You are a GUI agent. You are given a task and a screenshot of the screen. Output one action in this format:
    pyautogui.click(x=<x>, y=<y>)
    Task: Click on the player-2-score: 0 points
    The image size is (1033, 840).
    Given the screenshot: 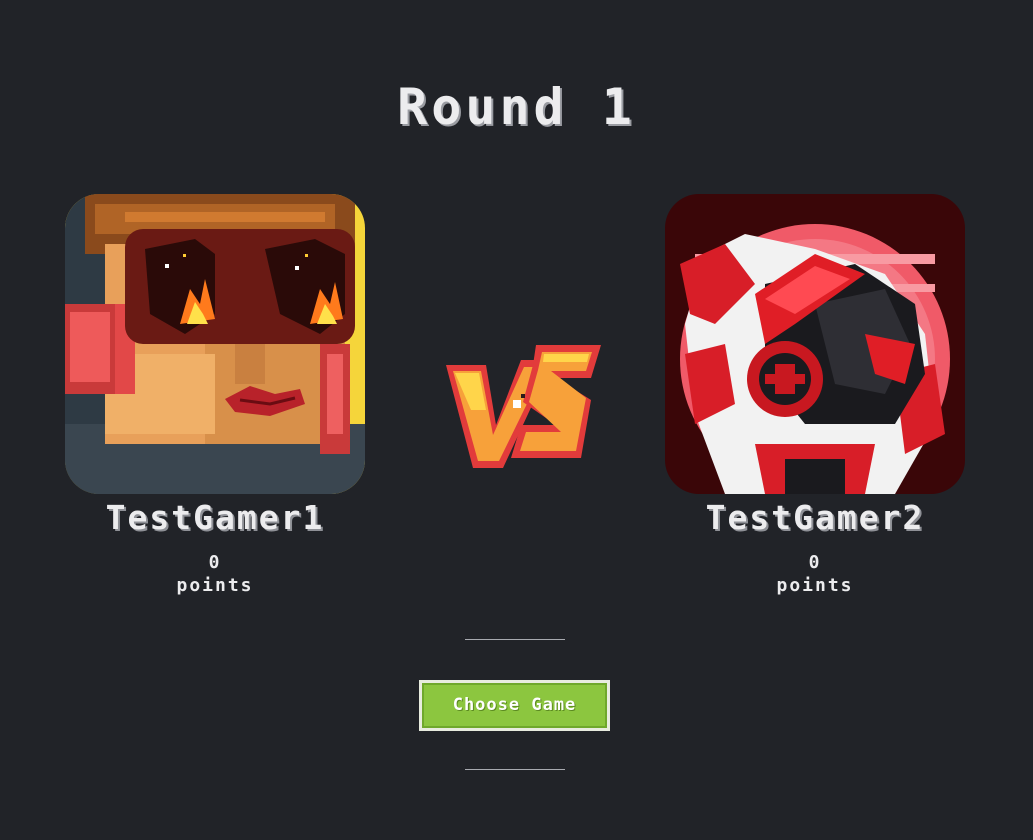 What is the action you would take?
    pyautogui.click(x=815, y=574)
    